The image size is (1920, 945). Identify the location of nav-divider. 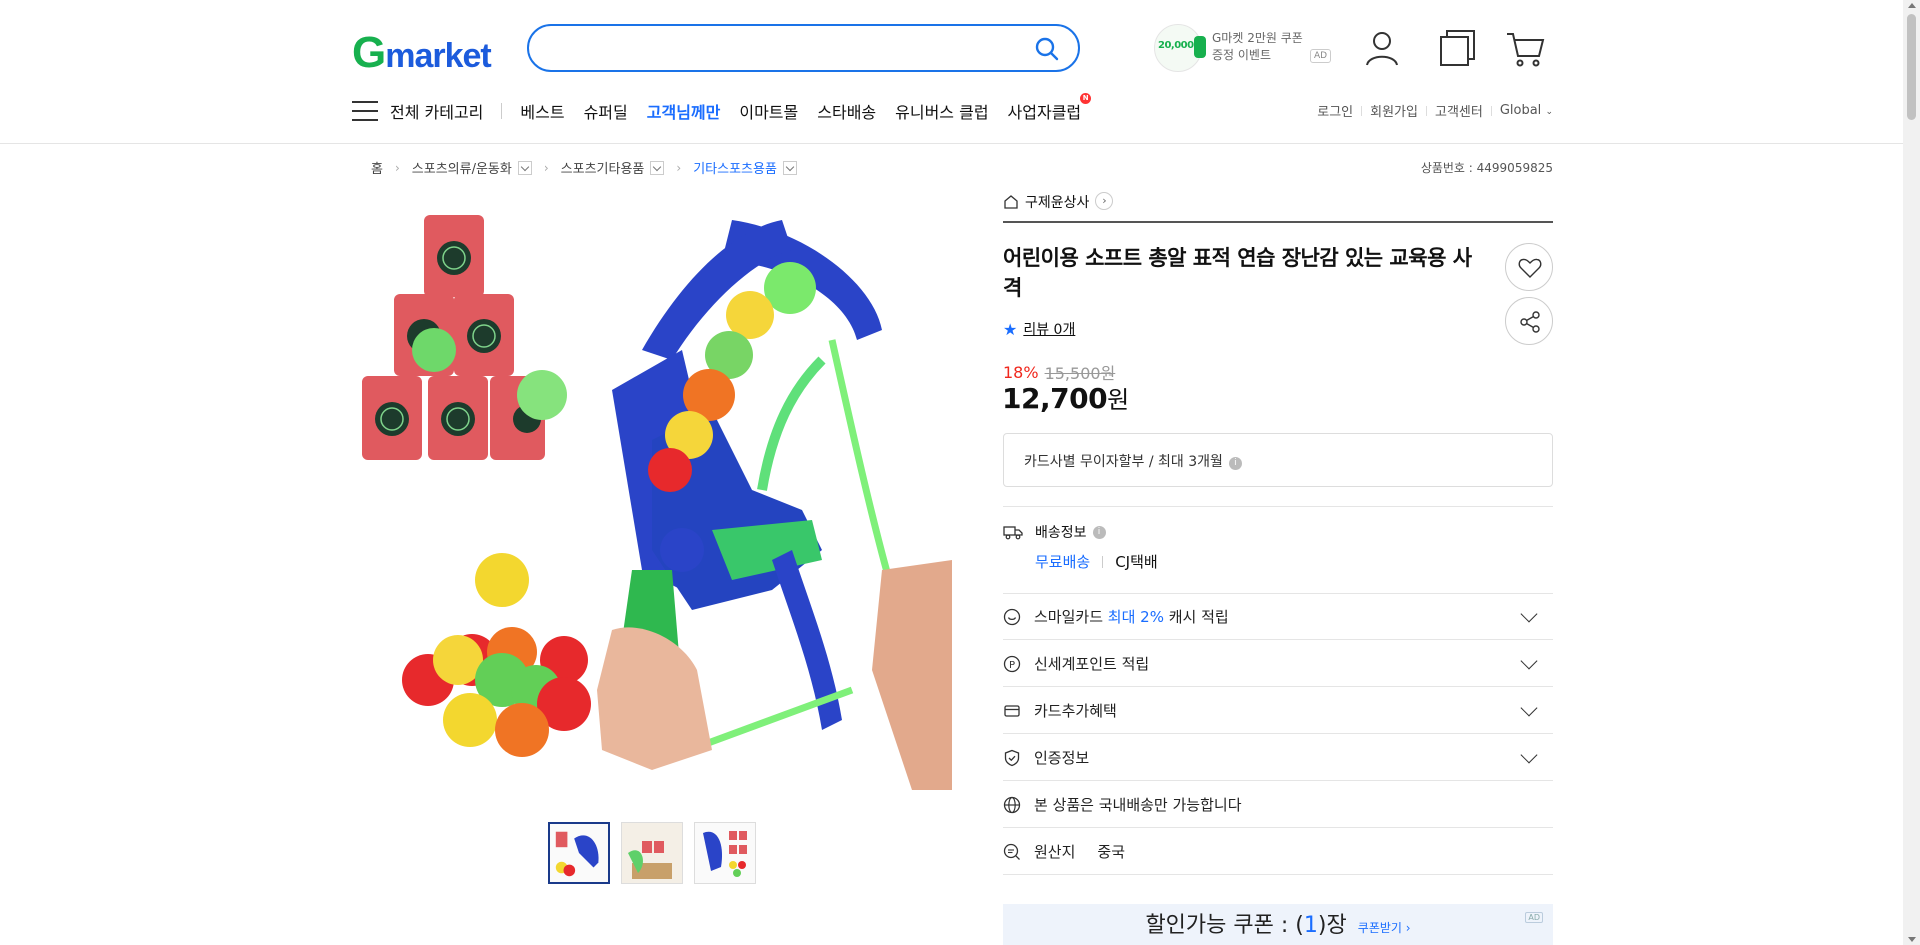
(502, 111).